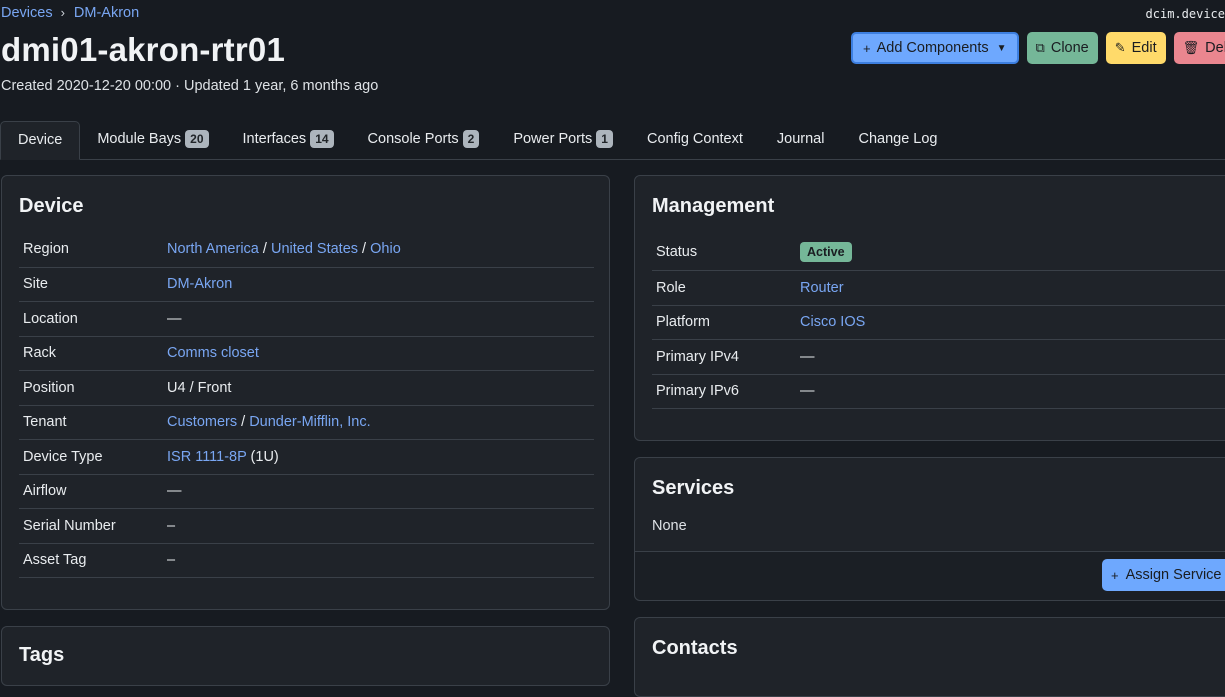 Image resolution: width=1225 pixels, height=697 pixels. Describe the element at coordinates (306, 526) in the screenshot. I see `table-row: Serial Number –` at that location.